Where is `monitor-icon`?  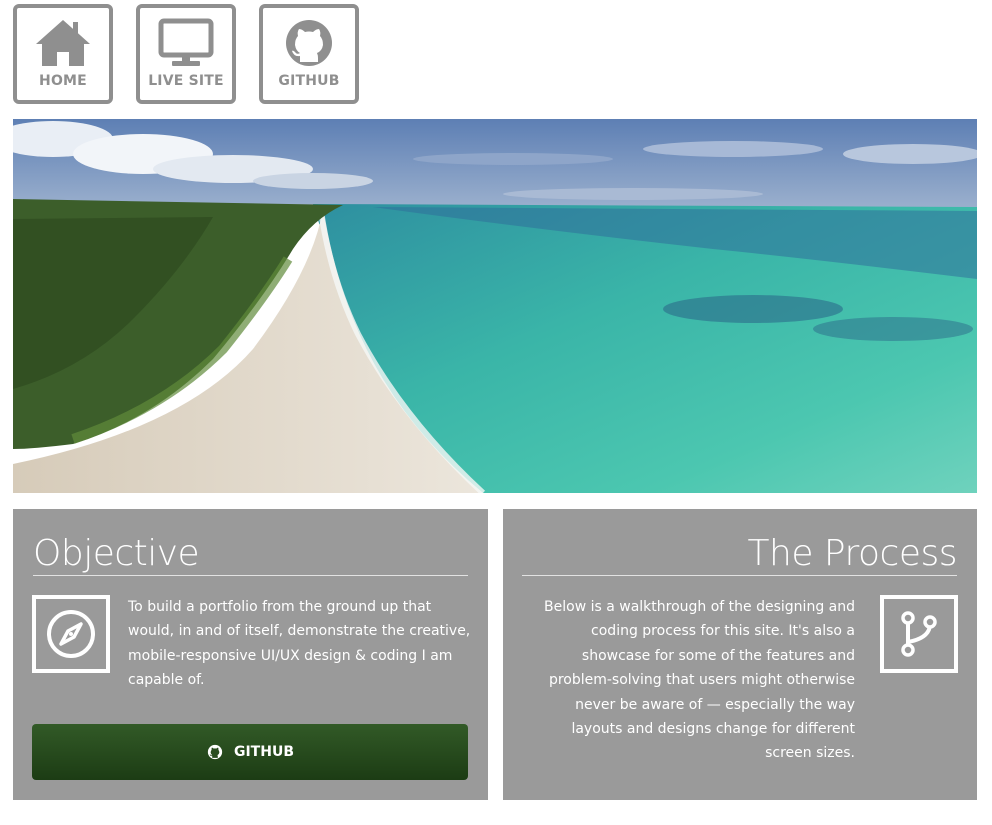 monitor-icon is located at coordinates (186, 42).